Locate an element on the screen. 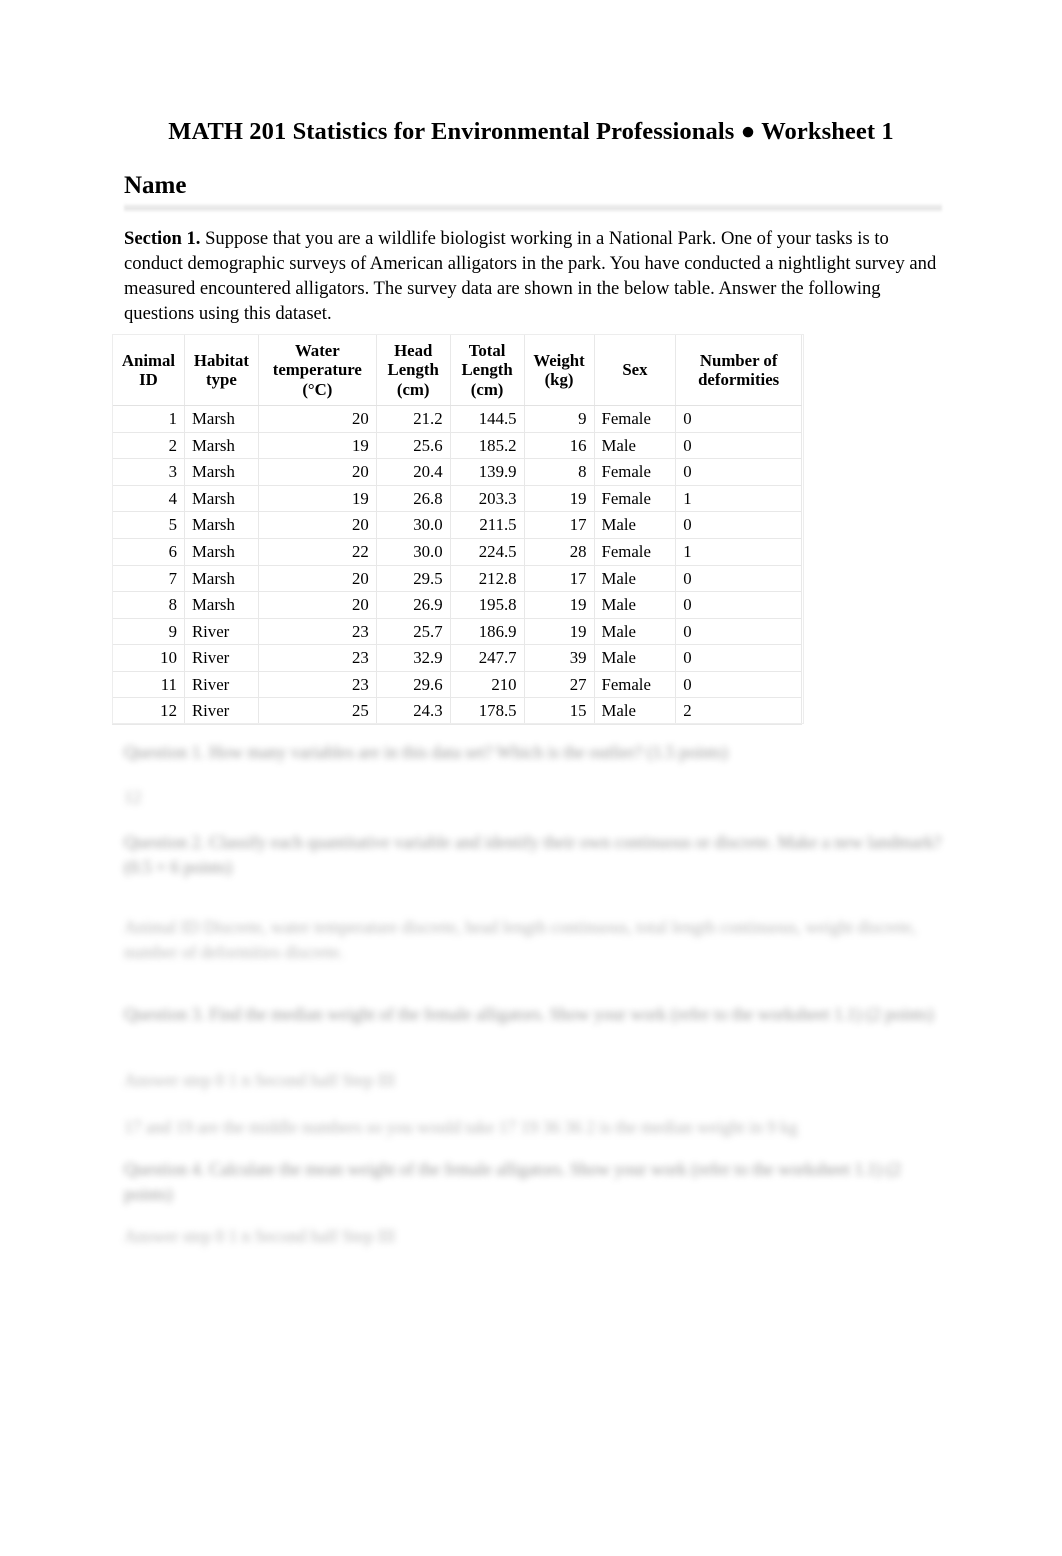  cell-head-length: 20.4 is located at coordinates (413, 472).